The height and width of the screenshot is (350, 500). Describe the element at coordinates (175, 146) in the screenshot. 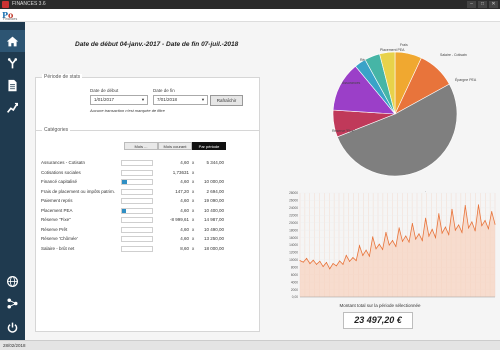

I see `tab-current-month: Mois courant` at that location.